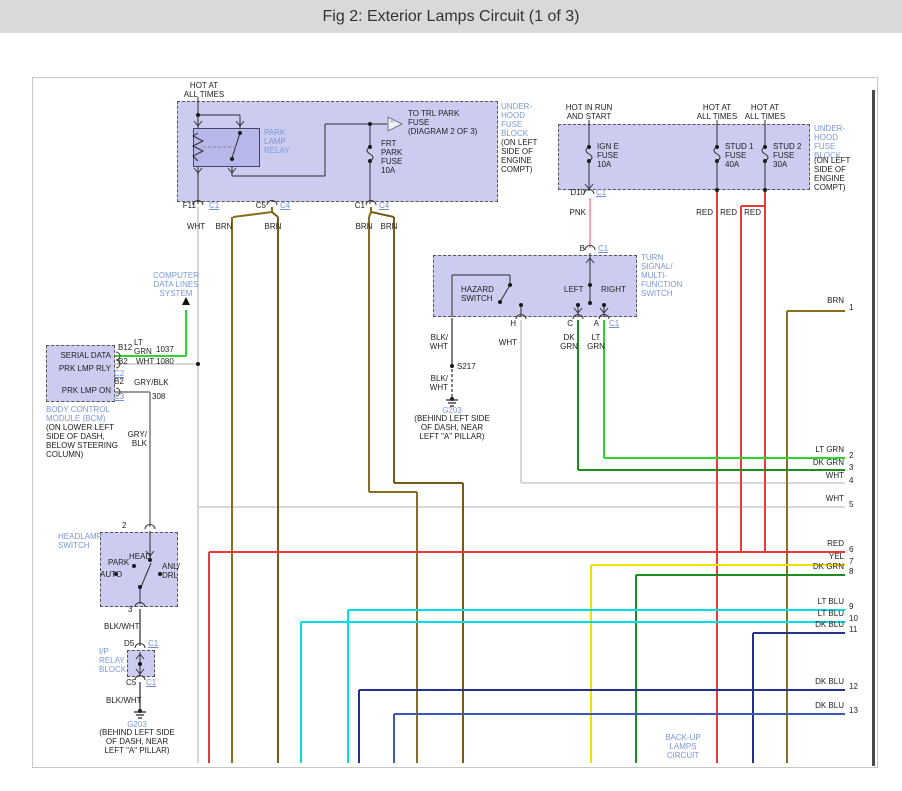 This screenshot has width=902, height=791. What do you see at coordinates (137, 439) in the screenshot?
I see `wire-gry-blk-2: GRY/ BLK` at bounding box center [137, 439].